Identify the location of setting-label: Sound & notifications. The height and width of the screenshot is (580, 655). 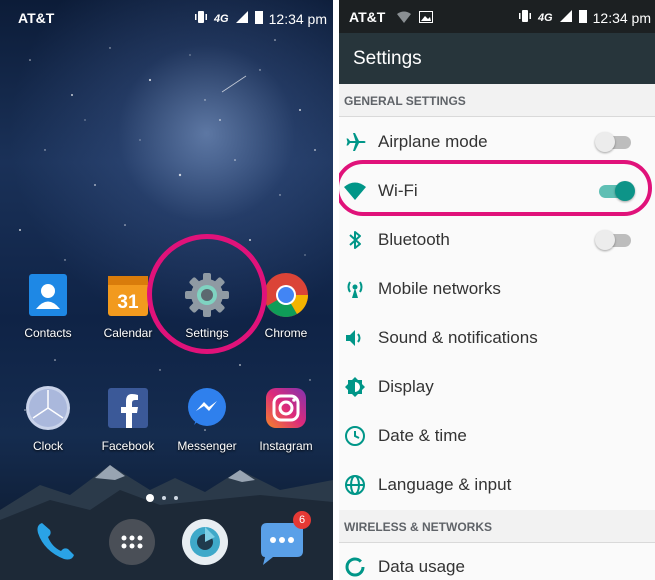
(458, 337).